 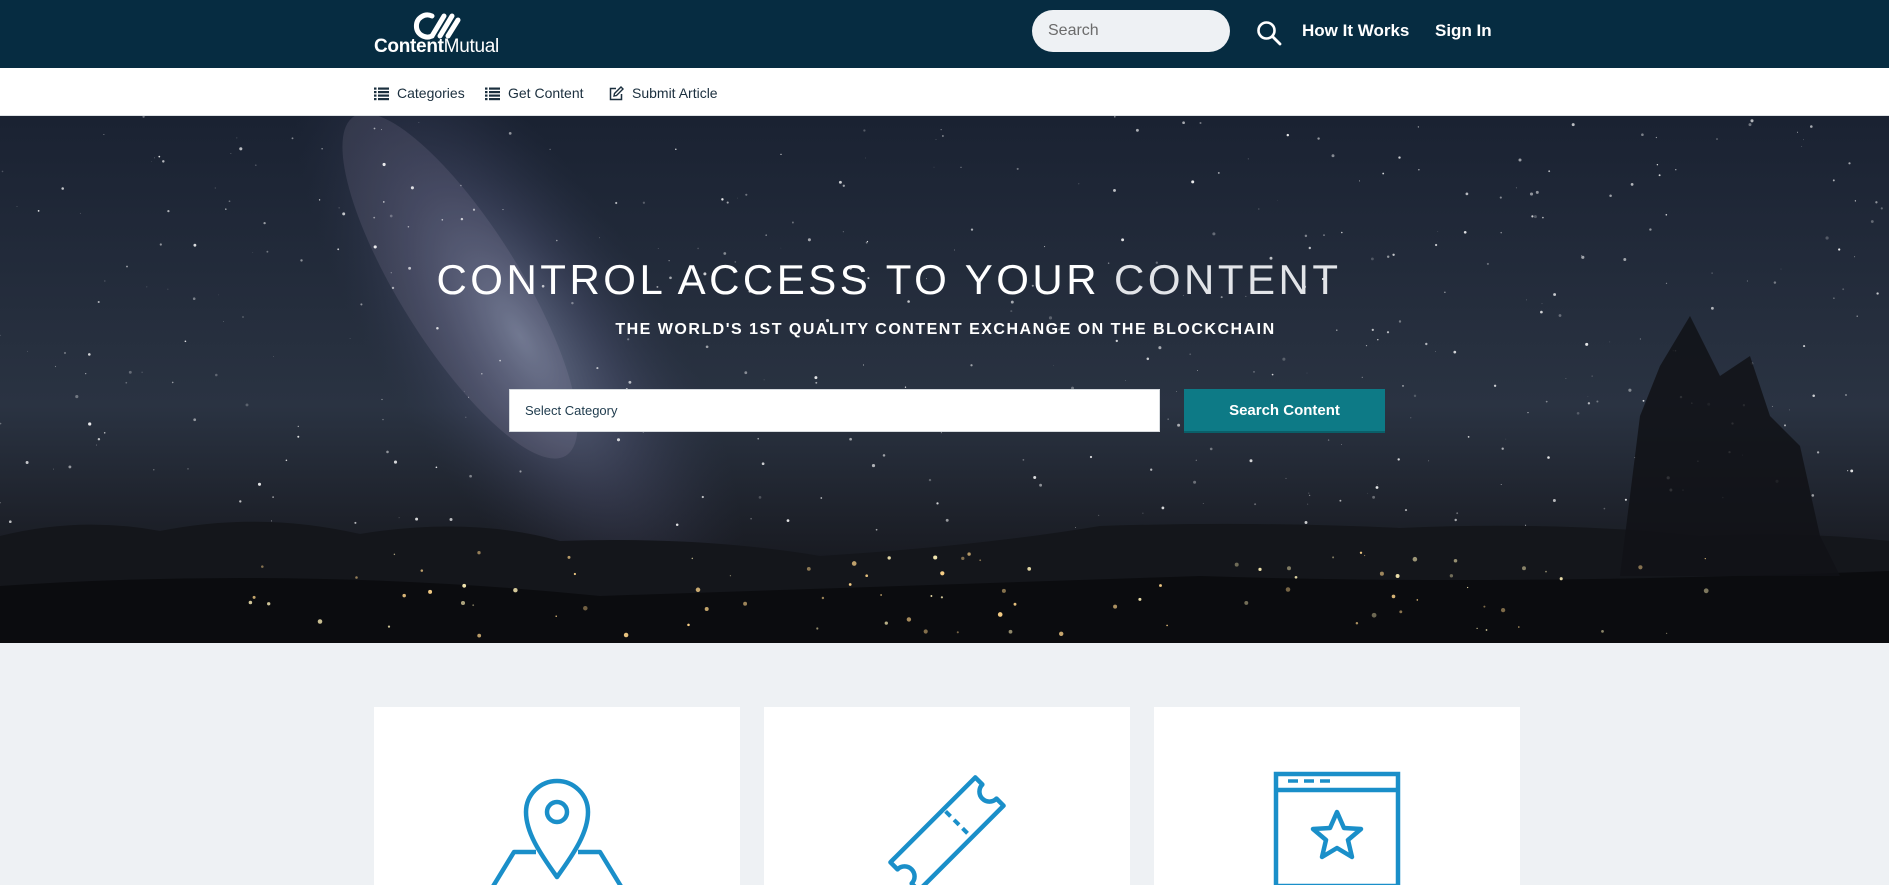 I want to click on how-it-works-link: How It Works, so click(x=1355, y=31).